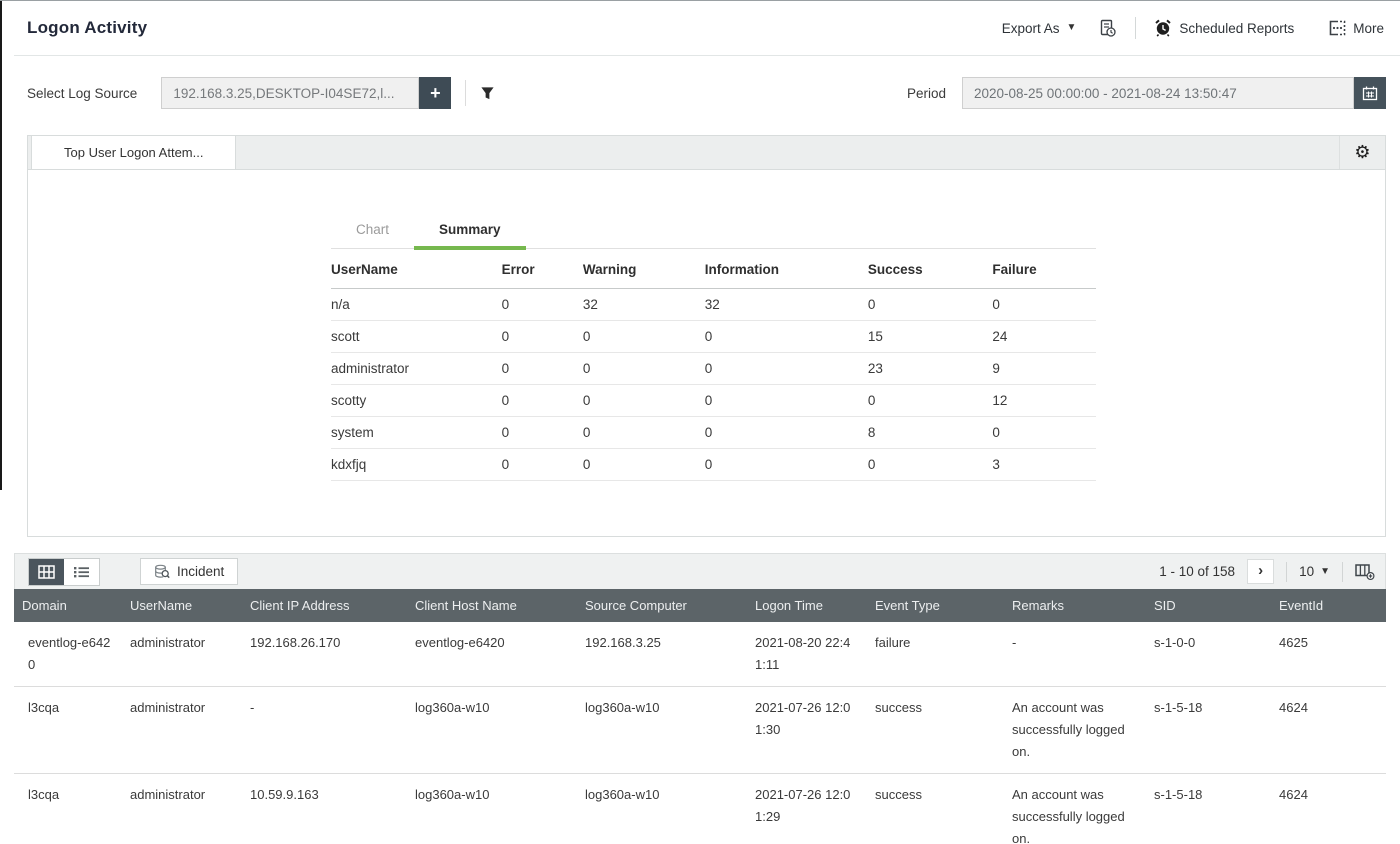 This screenshot has width=1400, height=844. Describe the element at coordinates (1136, 28) in the screenshot. I see `header-divider` at that location.